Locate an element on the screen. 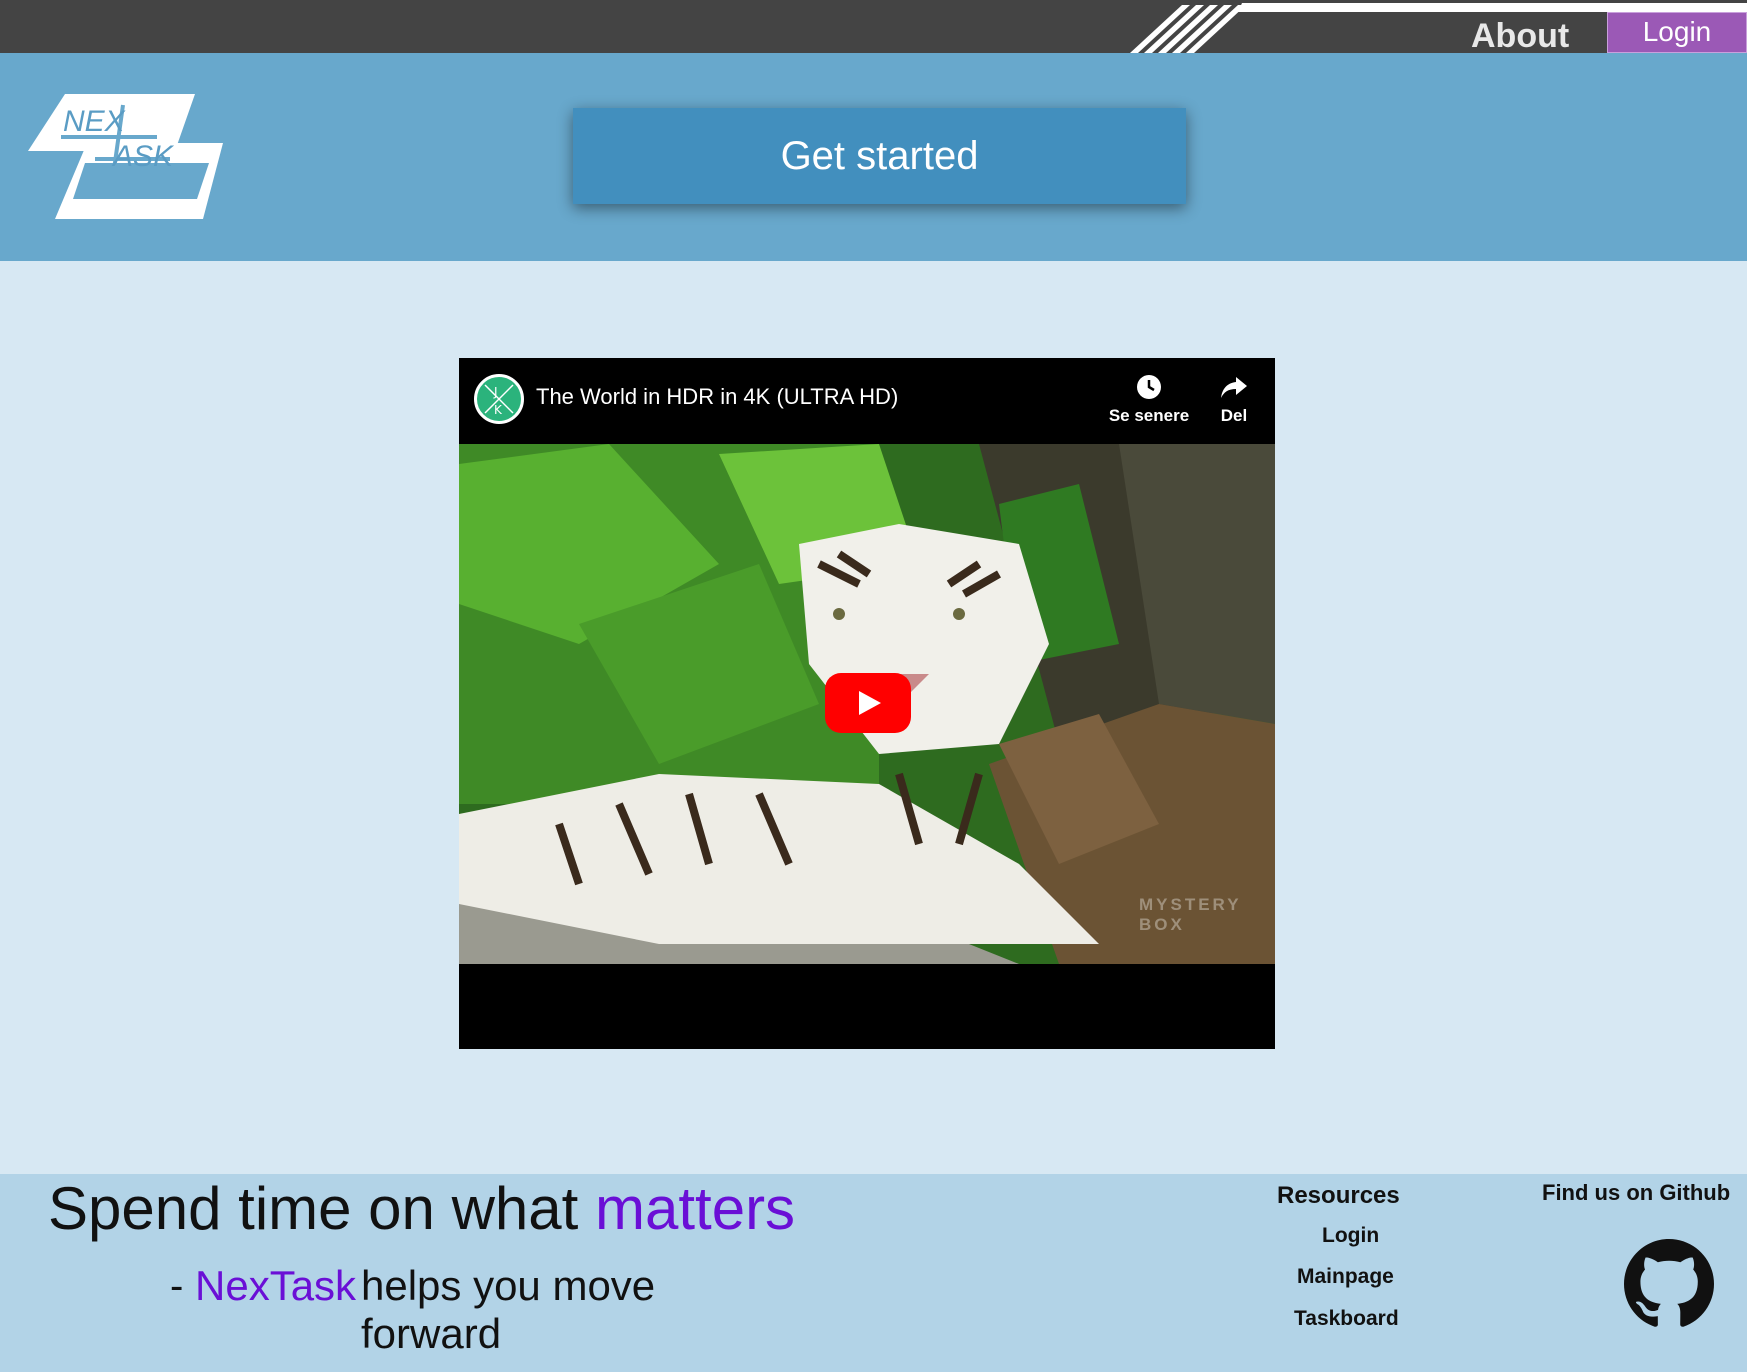 The width and height of the screenshot is (1747, 1372). share-button: Del is located at coordinates (1234, 400).